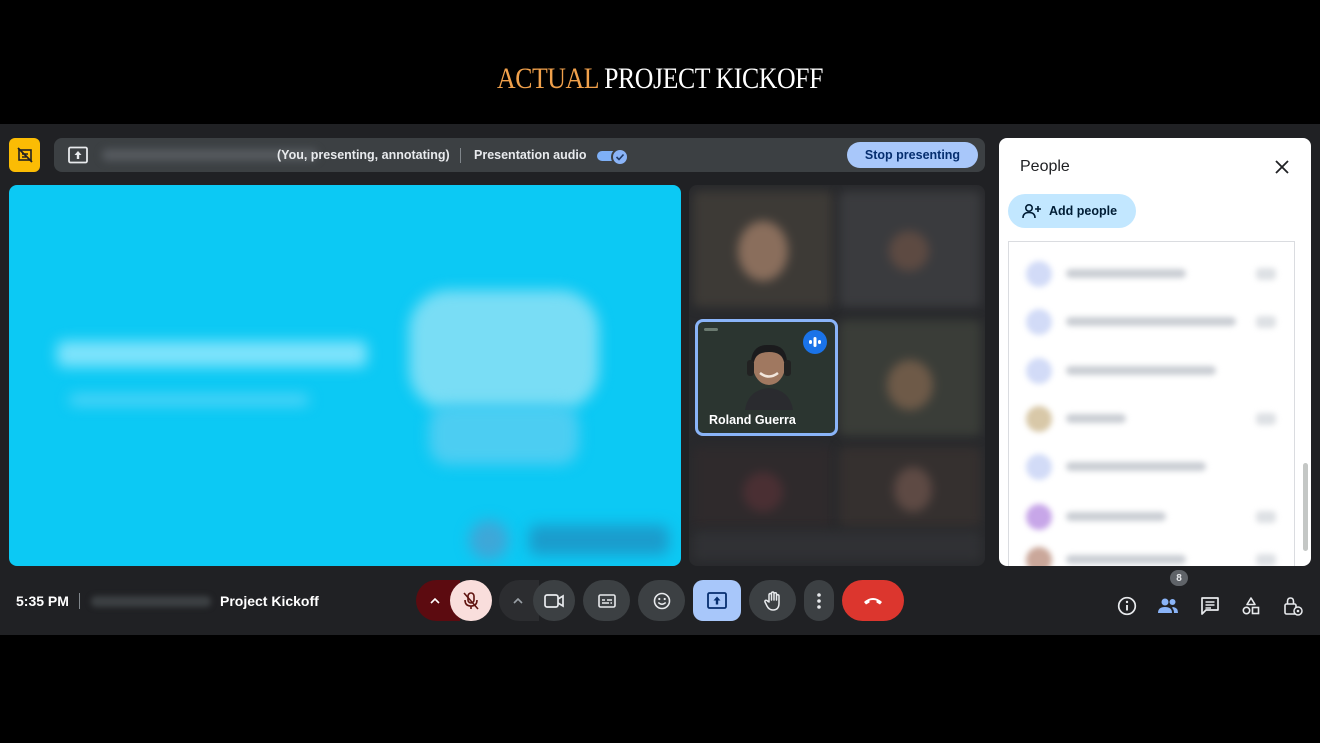 The height and width of the screenshot is (743, 1320). Describe the element at coordinates (1179, 578) in the screenshot. I see `participant-count-badge: 8` at that location.